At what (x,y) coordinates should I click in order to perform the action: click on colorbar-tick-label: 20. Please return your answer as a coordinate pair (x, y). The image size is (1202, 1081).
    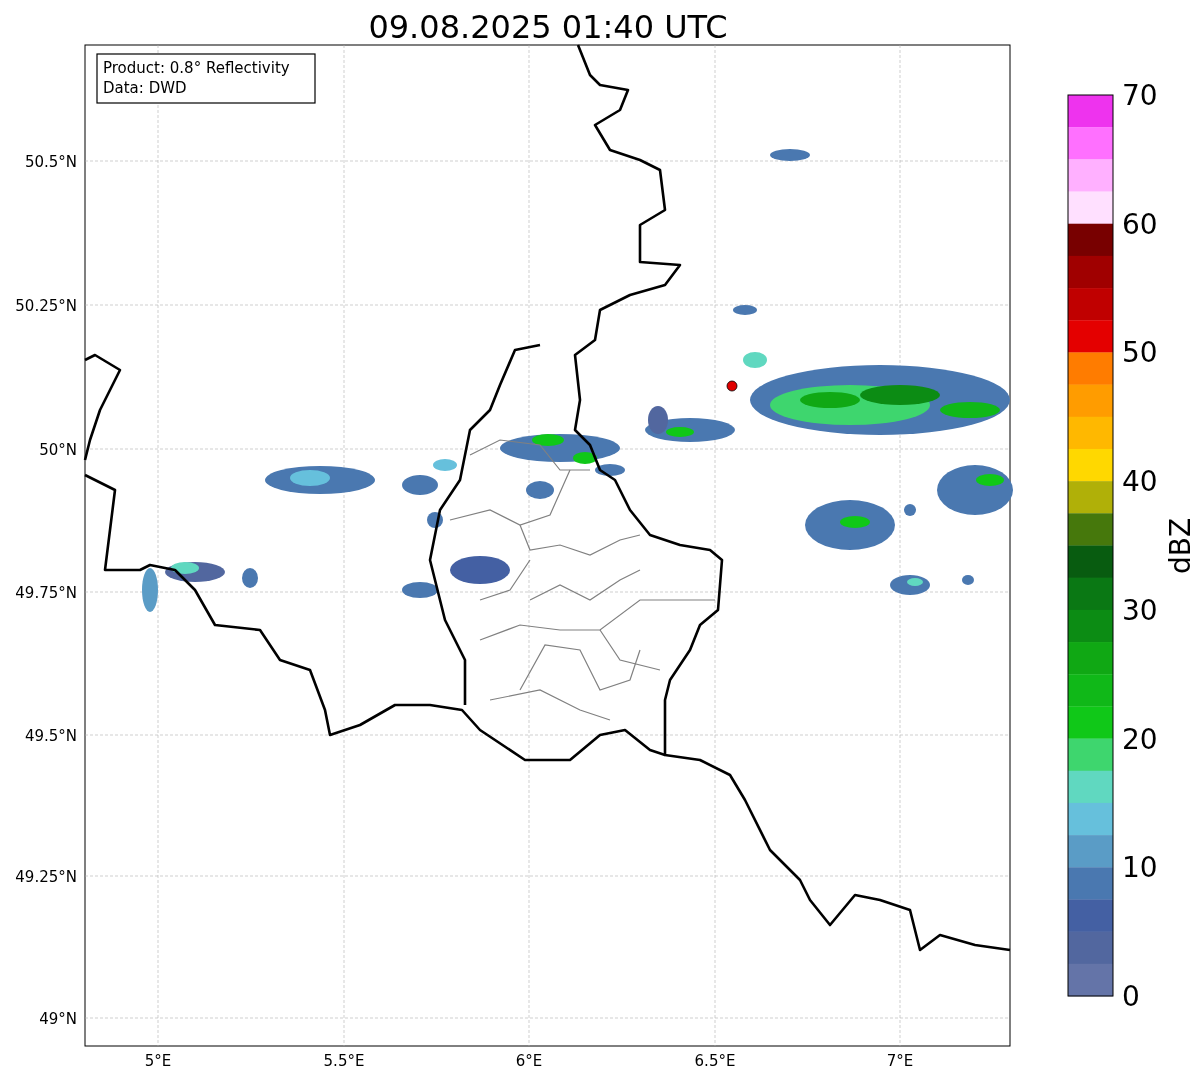
    Looking at the image, I should click on (1140, 739).